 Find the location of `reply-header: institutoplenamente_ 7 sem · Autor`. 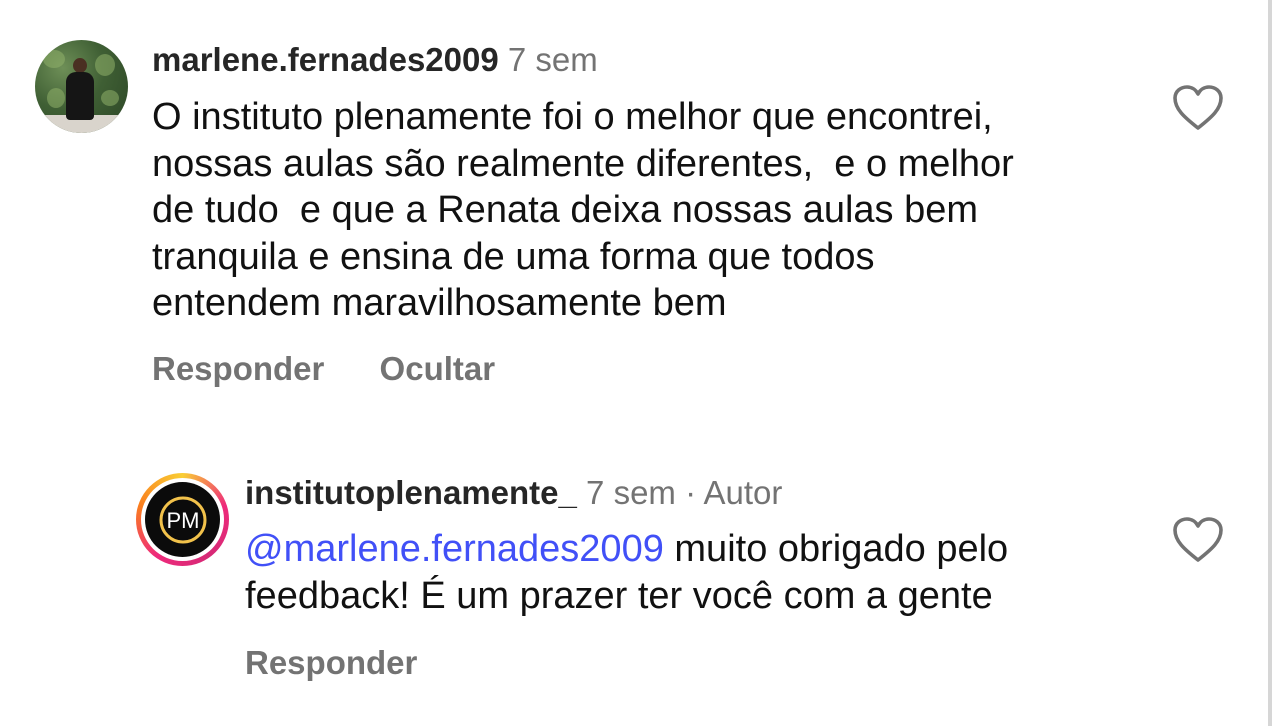

reply-header: institutoplenamente_ 7 sem · Autor is located at coordinates (513, 493).